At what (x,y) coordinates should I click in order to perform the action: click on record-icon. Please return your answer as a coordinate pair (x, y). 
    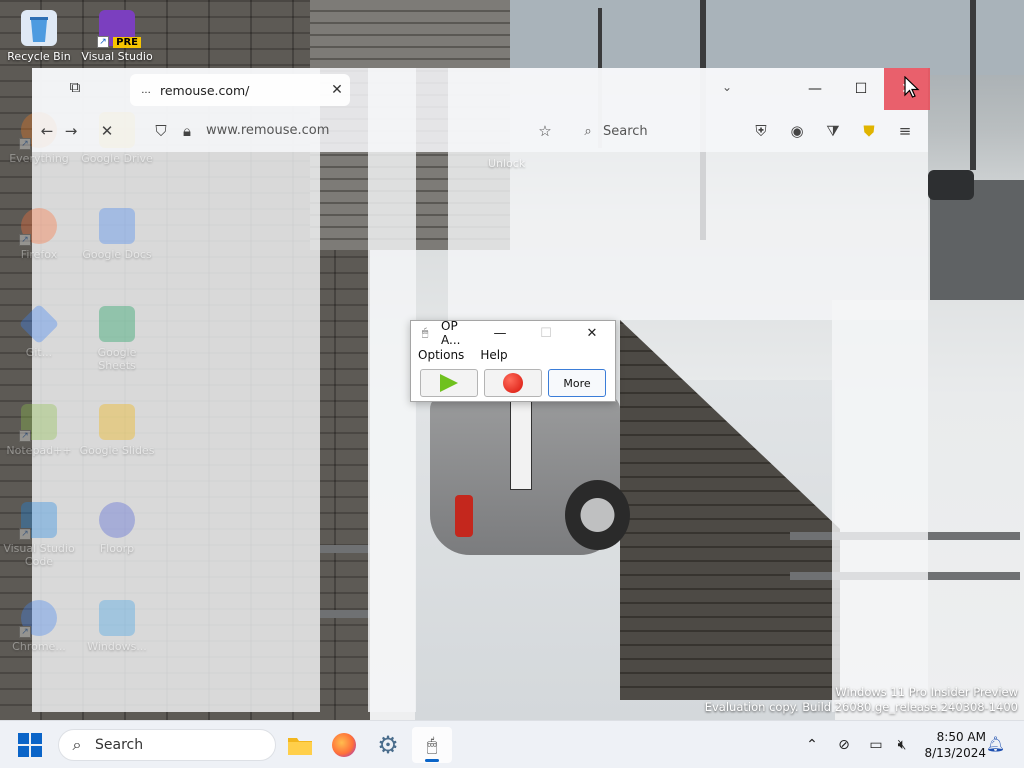
    Looking at the image, I should click on (513, 383).